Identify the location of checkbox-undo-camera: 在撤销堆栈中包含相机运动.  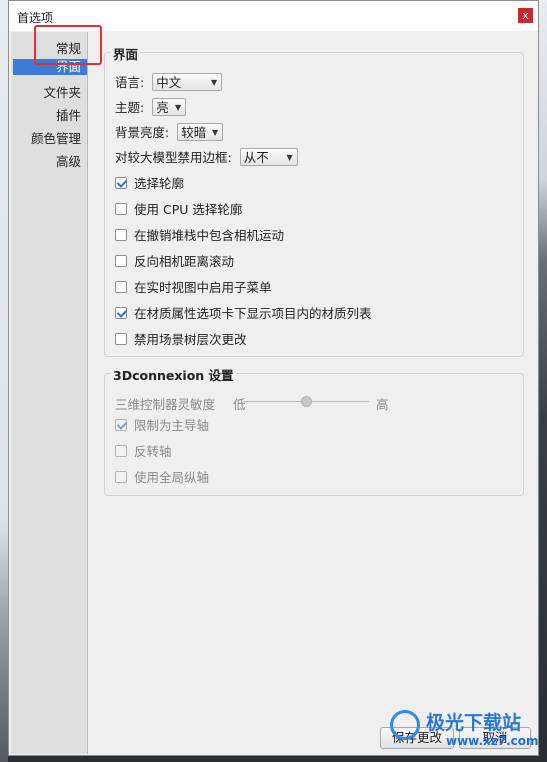
(199, 234).